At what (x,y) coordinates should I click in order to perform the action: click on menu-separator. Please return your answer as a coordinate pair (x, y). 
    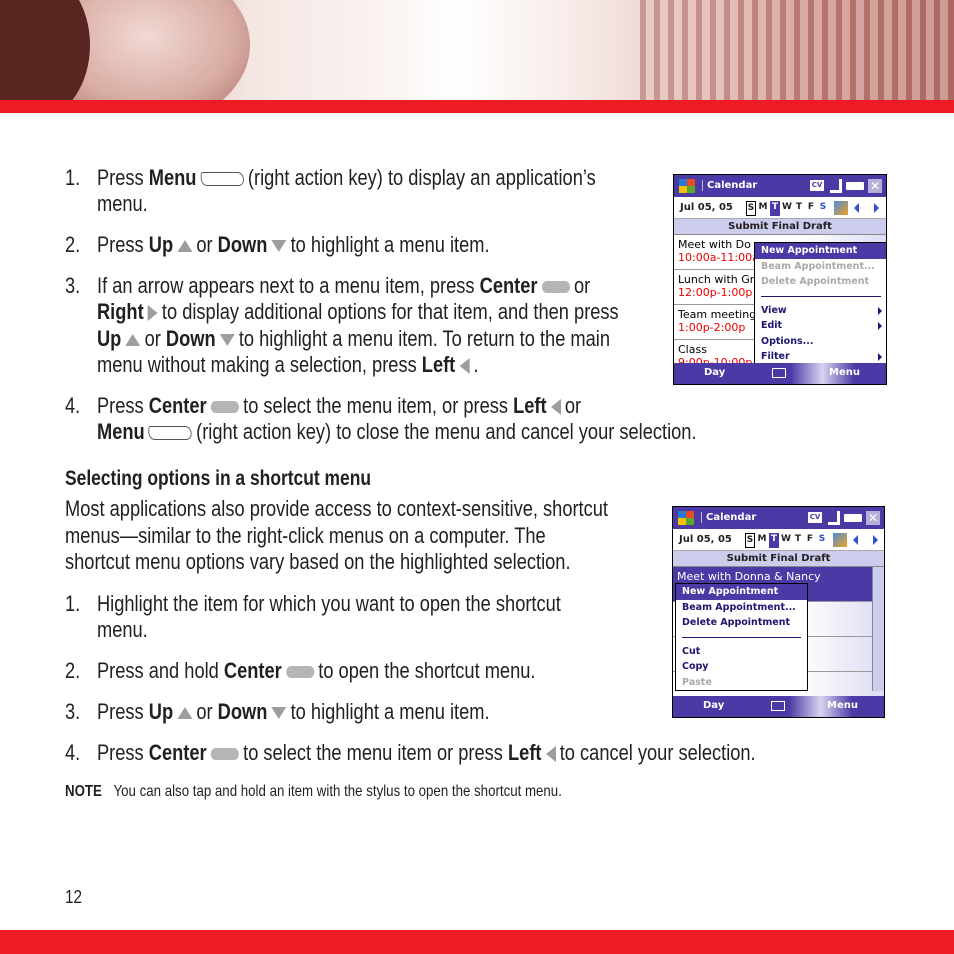
    Looking at the image, I should click on (821, 293).